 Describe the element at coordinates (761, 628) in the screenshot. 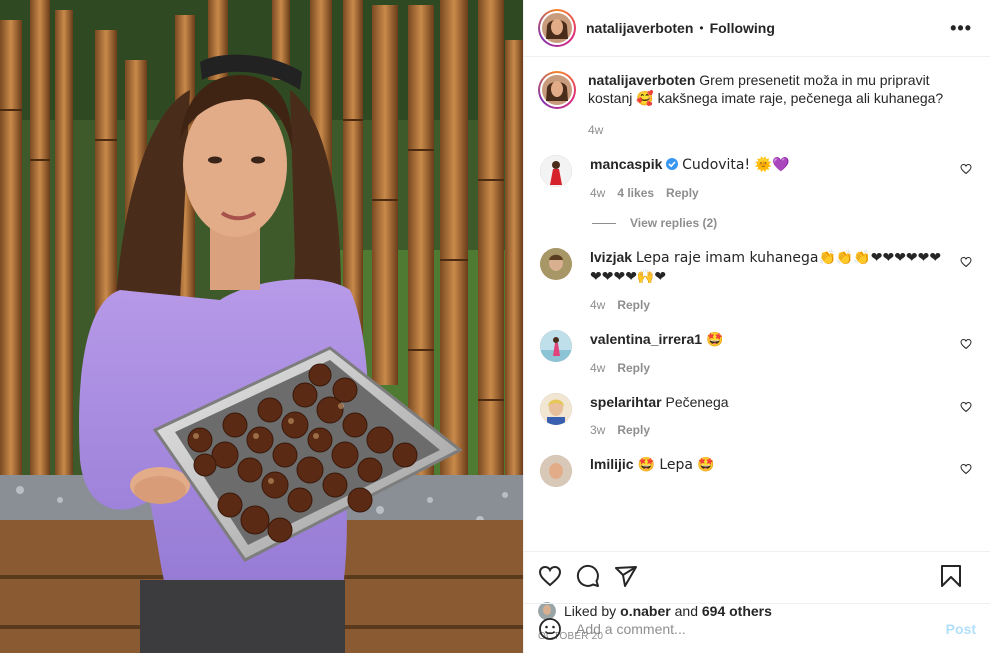

I see `comment-input` at that location.